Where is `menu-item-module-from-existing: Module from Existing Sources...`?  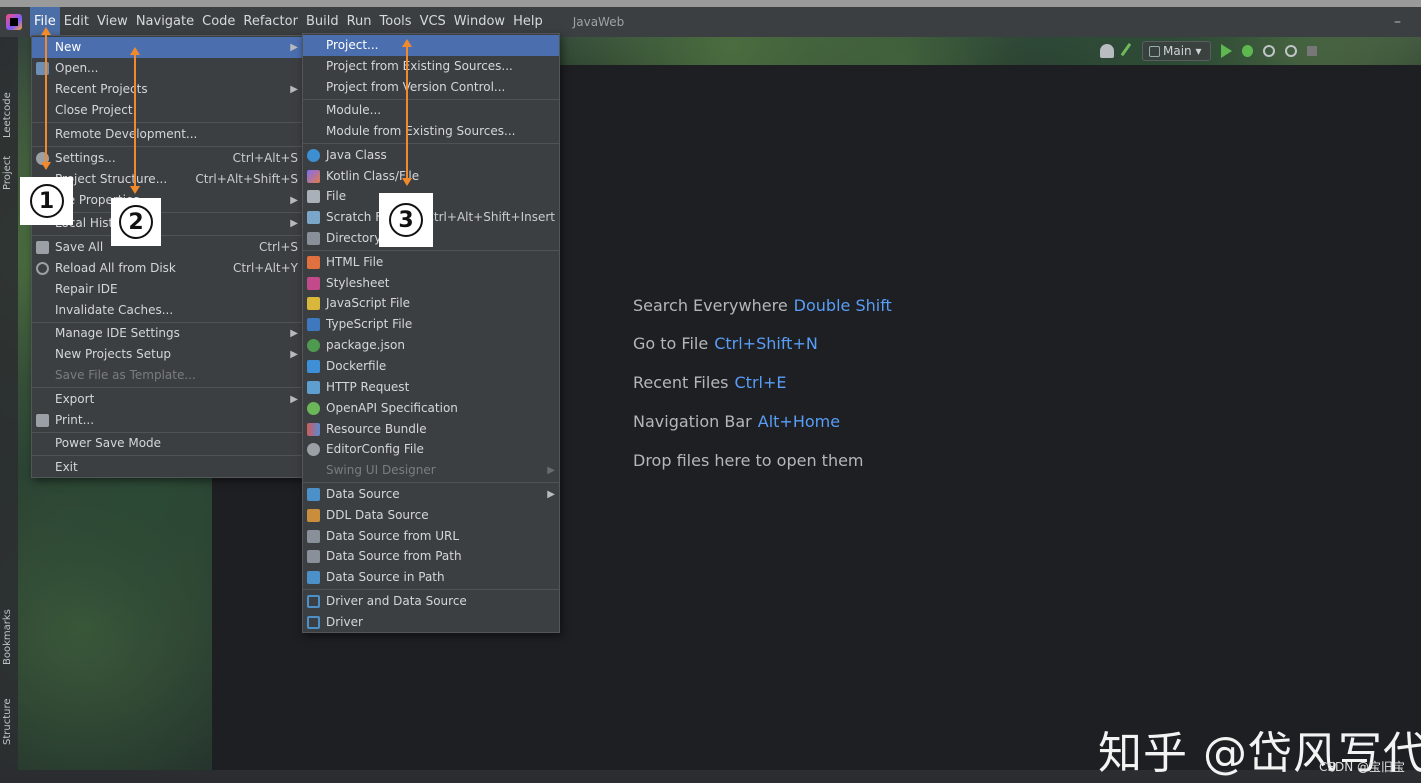 menu-item-module-from-existing: Module from Existing Sources... is located at coordinates (431, 131).